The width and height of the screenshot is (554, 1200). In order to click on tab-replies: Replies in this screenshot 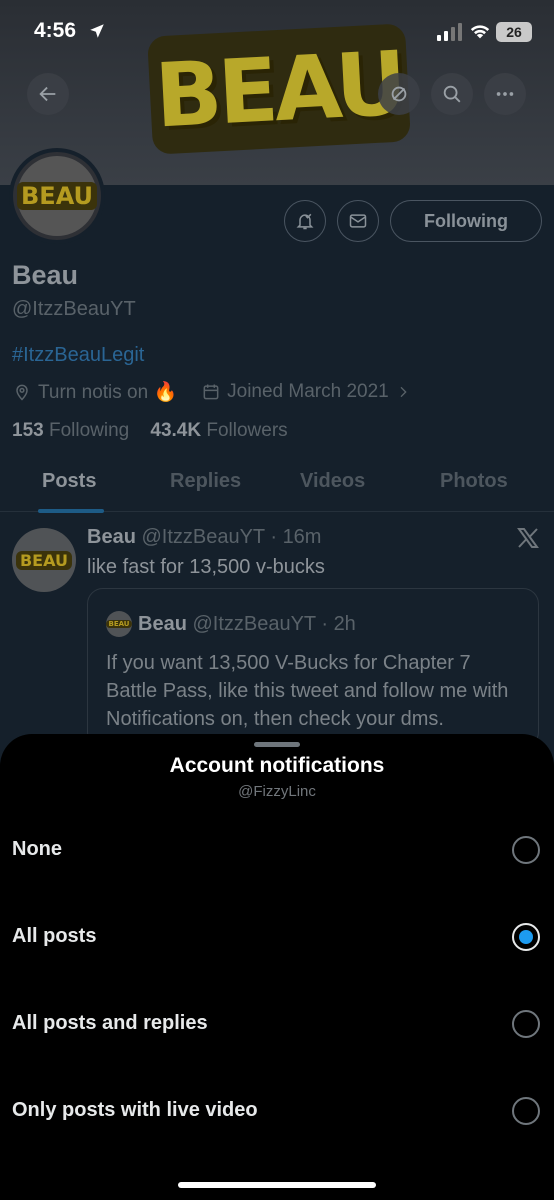, I will do `click(205, 481)`.